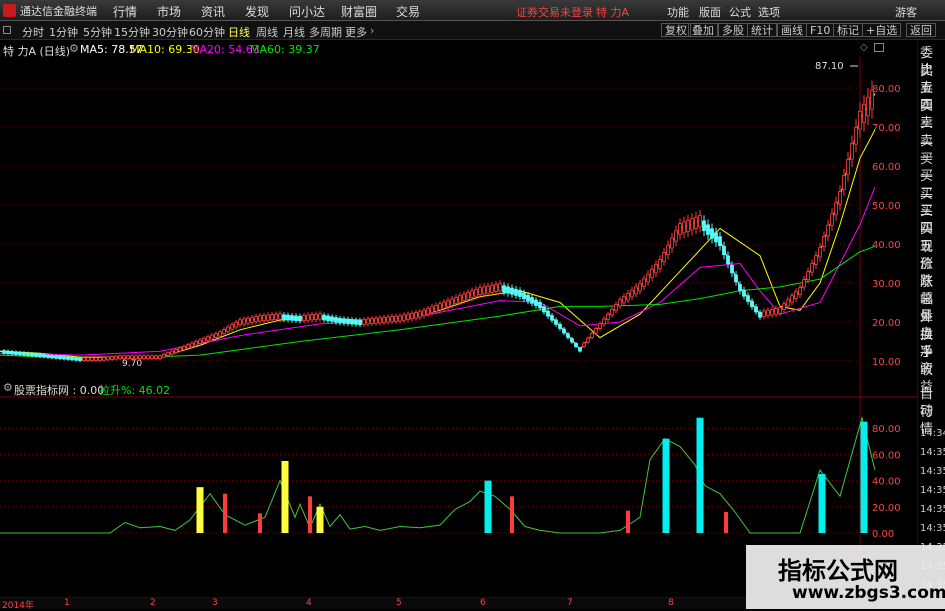 The width and height of the screenshot is (945, 611). What do you see at coordinates (886, 508) in the screenshot?
I see `sub-y-tick-label: 20.00` at bounding box center [886, 508].